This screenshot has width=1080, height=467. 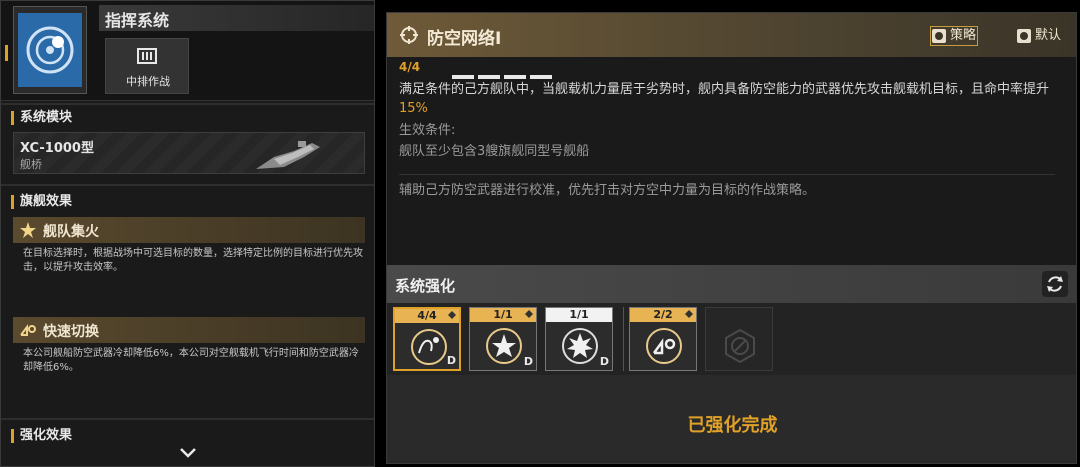 I want to click on anti-air-icon, so click(x=429, y=347).